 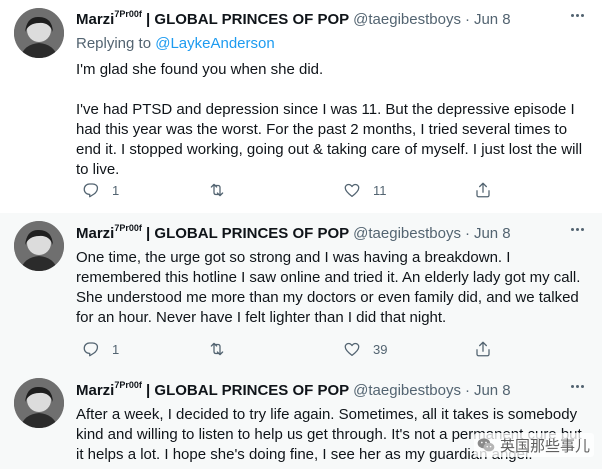 I want to click on replying-to-label: Replying to, so click(x=114, y=43).